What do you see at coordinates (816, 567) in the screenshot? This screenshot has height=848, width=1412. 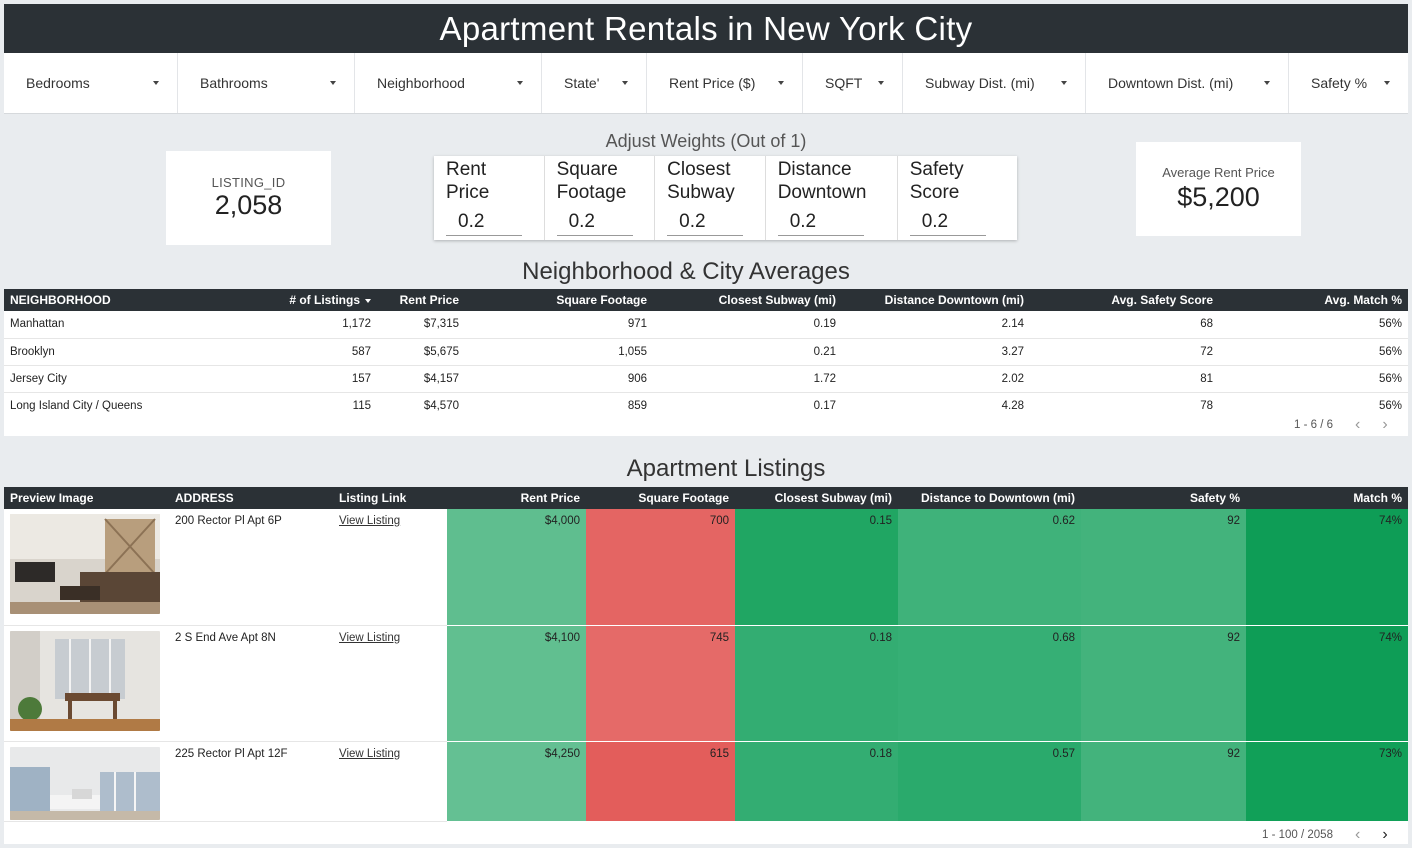 I see `cell-closest-subway: 0.15` at bounding box center [816, 567].